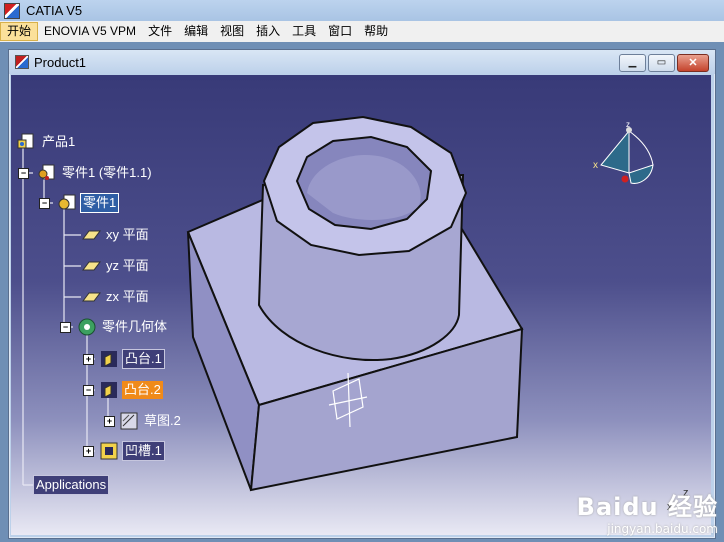 This screenshot has width=724, height=542. What do you see at coordinates (19, 31) in the screenshot?
I see `menu-start: 开始` at bounding box center [19, 31].